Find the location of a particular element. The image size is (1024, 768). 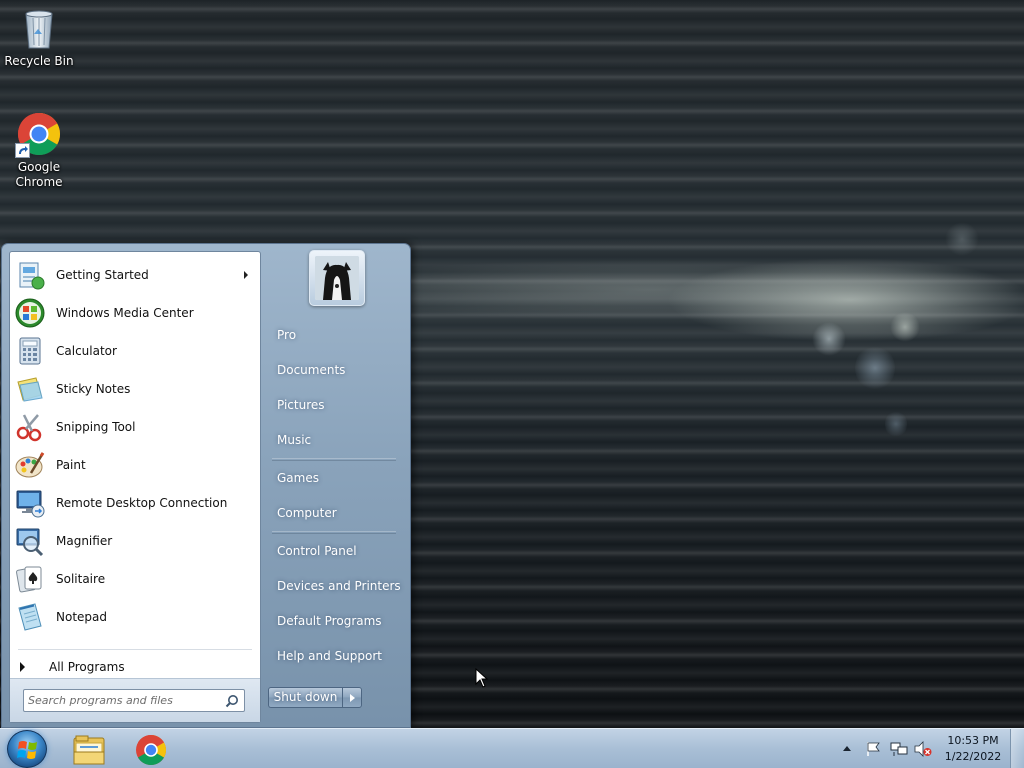

action-center-flag-icon is located at coordinates (874, 749).